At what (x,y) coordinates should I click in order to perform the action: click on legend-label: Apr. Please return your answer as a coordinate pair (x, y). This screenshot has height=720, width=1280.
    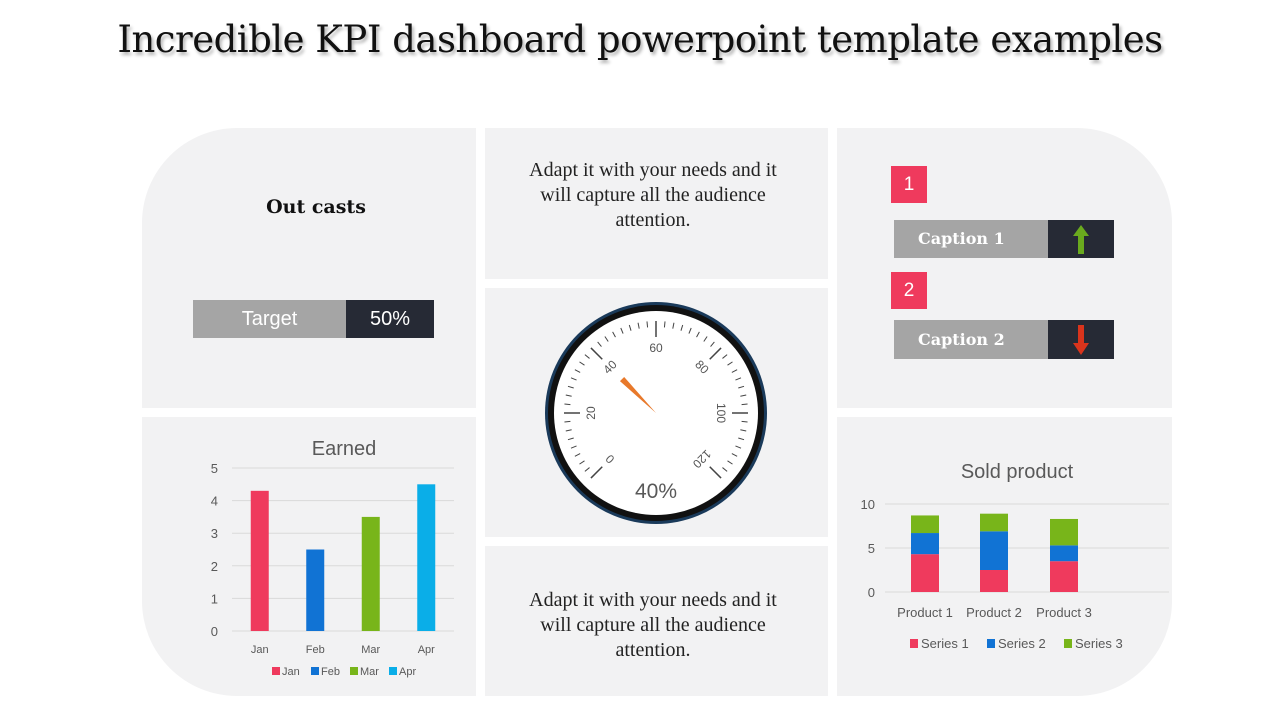
    Looking at the image, I should click on (407, 672).